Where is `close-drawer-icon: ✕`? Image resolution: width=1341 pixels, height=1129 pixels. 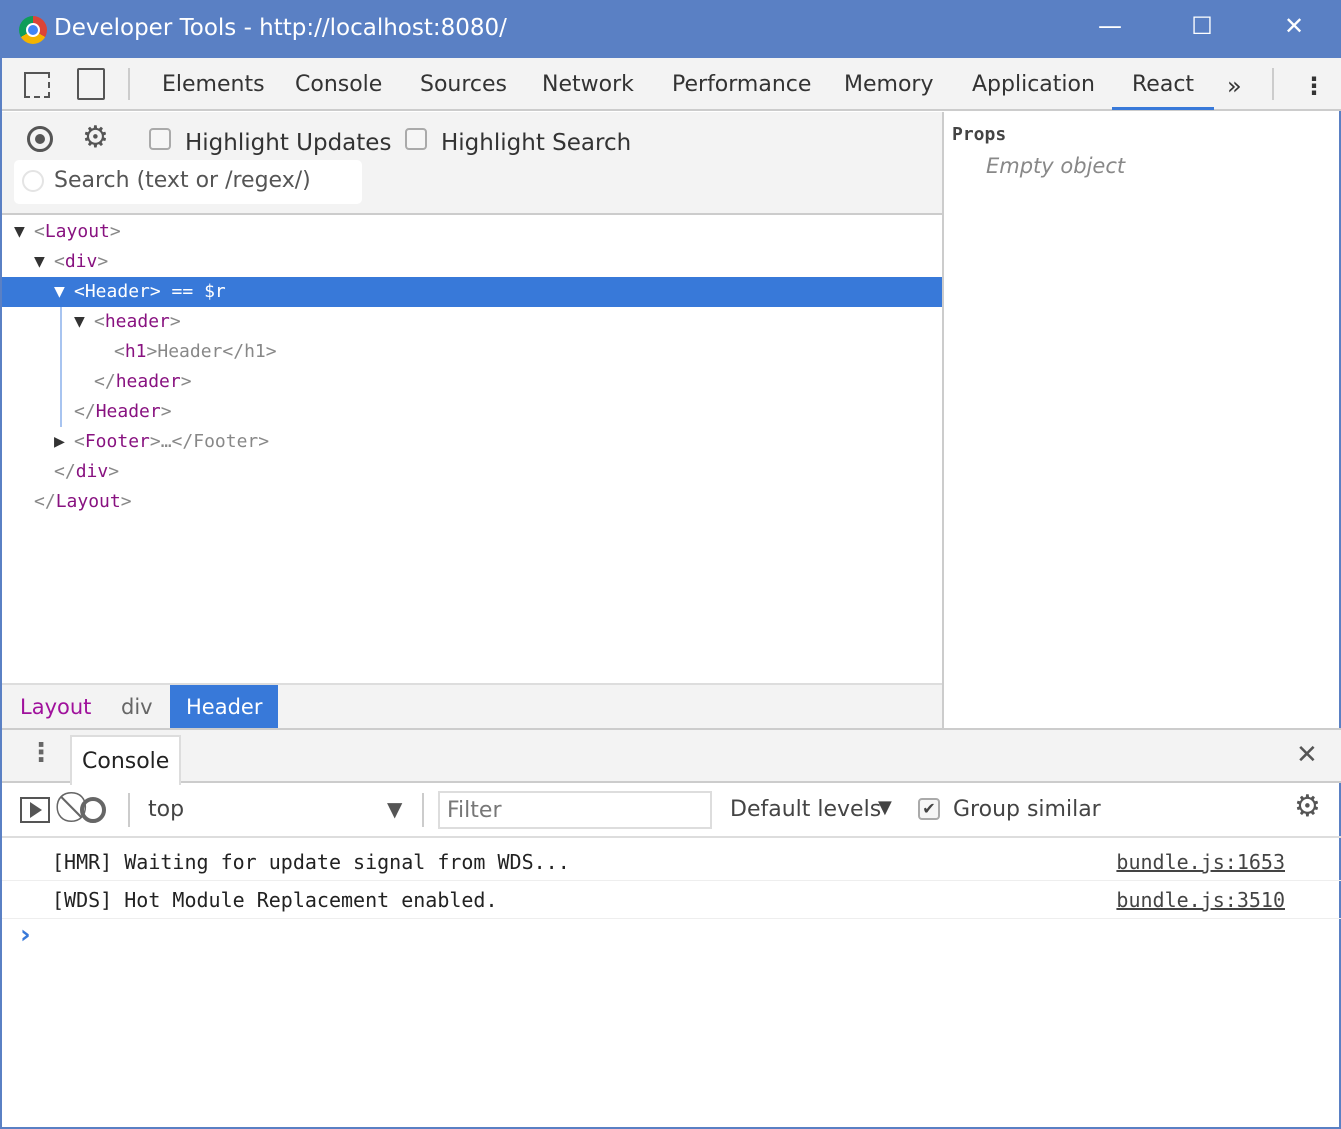
close-drawer-icon: ✕ is located at coordinates (1307, 755).